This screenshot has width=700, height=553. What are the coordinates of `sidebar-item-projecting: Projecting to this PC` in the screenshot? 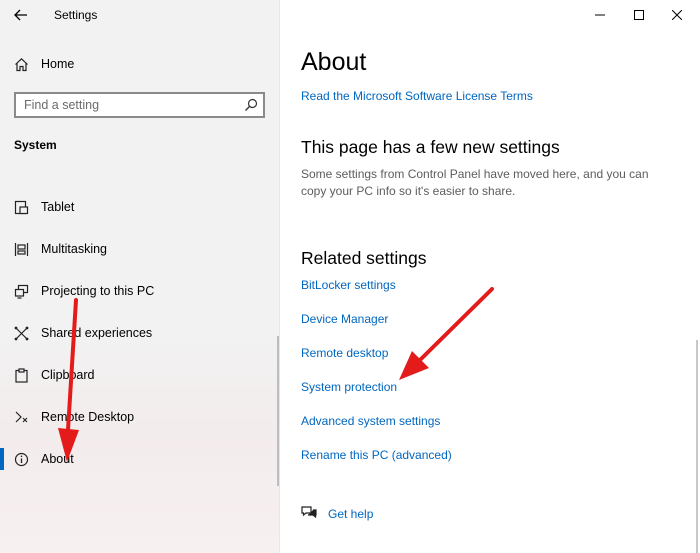 It's located at (139, 291).